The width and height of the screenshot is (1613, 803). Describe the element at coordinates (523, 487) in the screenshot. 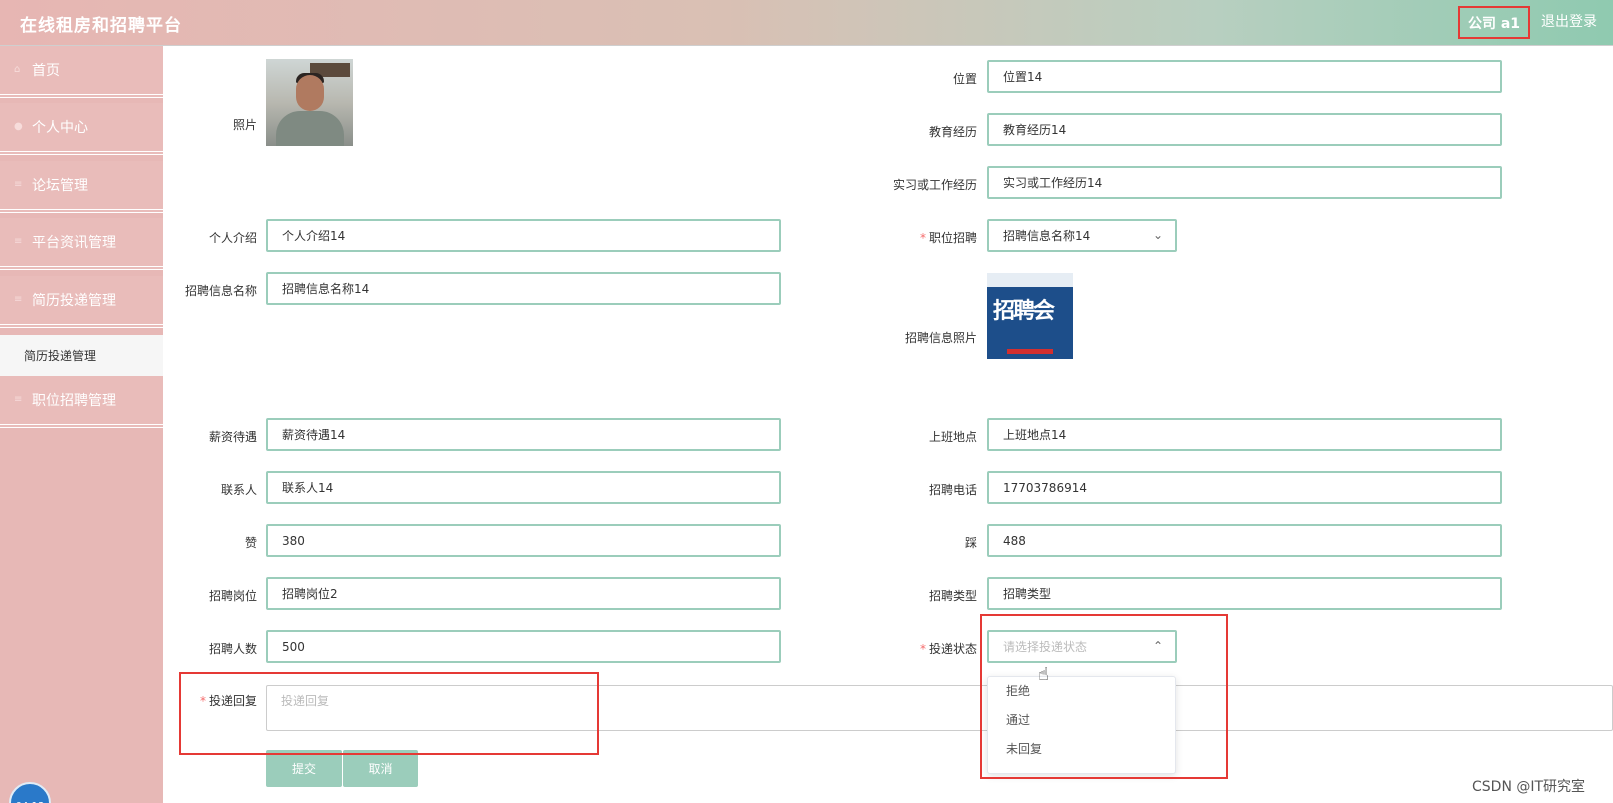

I see `contact-input: 联系人14` at that location.